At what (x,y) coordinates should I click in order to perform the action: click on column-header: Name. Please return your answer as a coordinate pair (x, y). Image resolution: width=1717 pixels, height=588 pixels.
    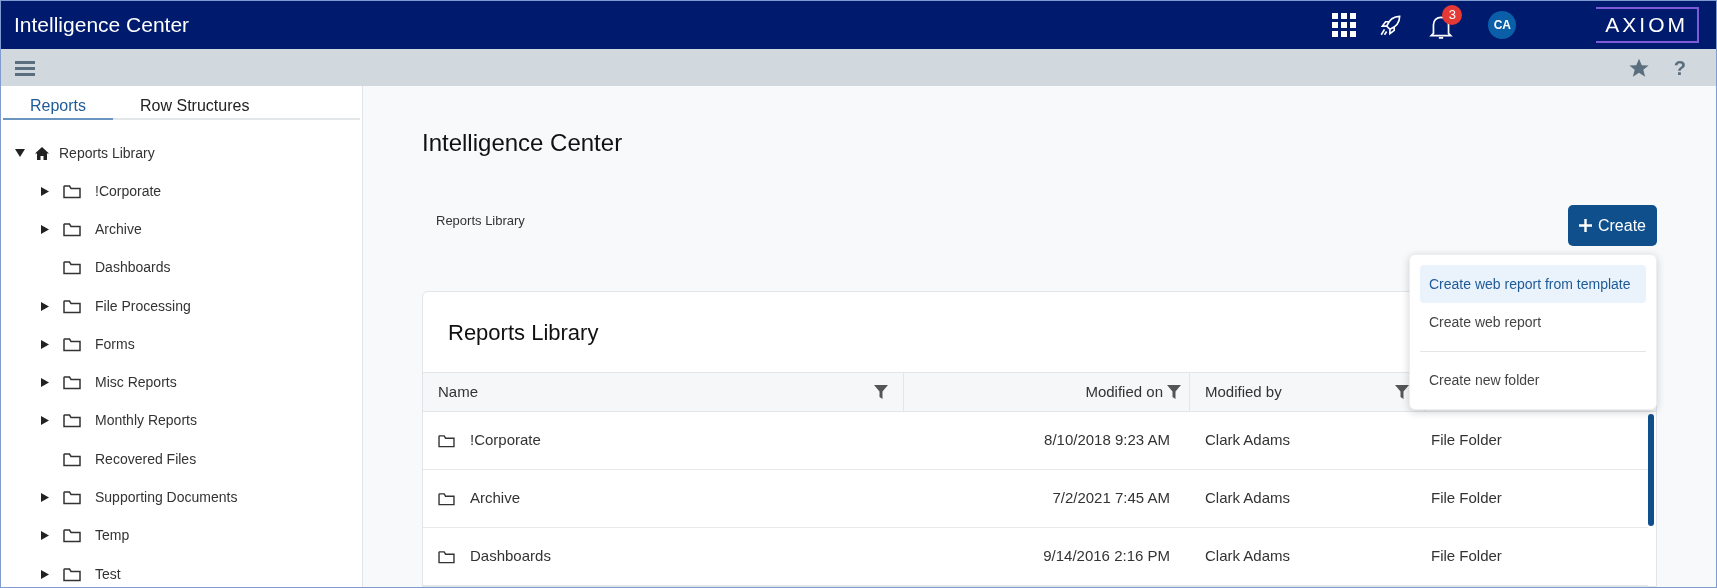
    Looking at the image, I should click on (663, 392).